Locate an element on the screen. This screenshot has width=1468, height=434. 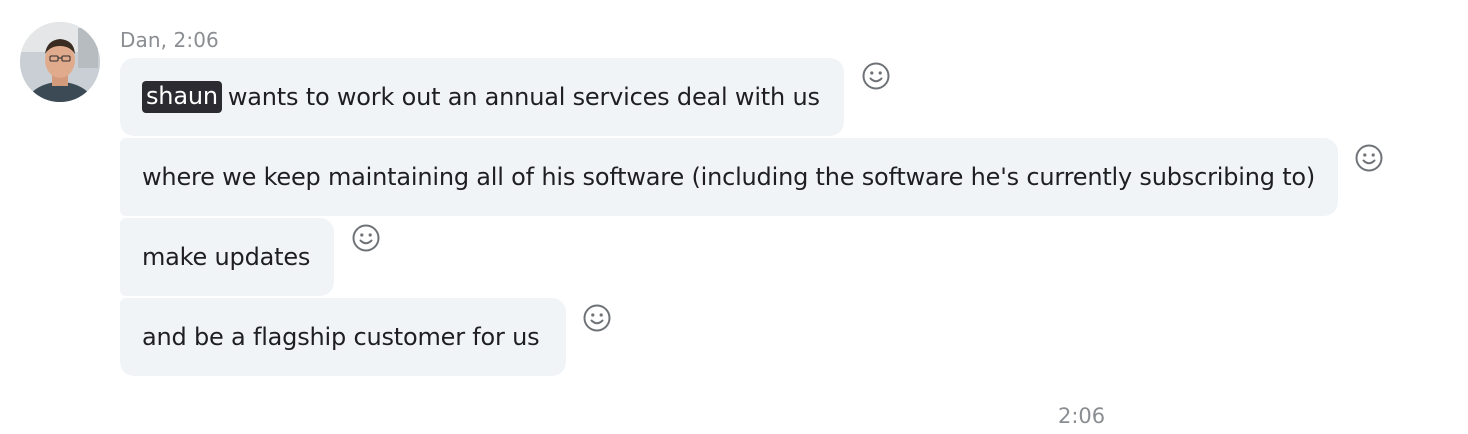
message-bubble: make updates is located at coordinates (227, 257).